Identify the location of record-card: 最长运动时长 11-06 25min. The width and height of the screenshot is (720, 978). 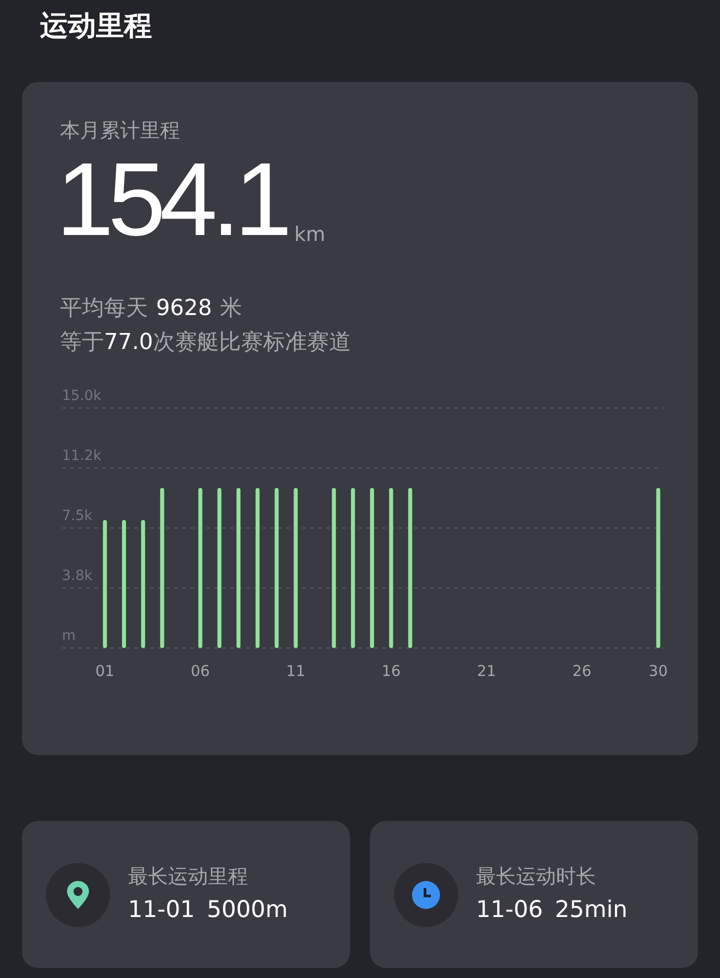
(534, 894).